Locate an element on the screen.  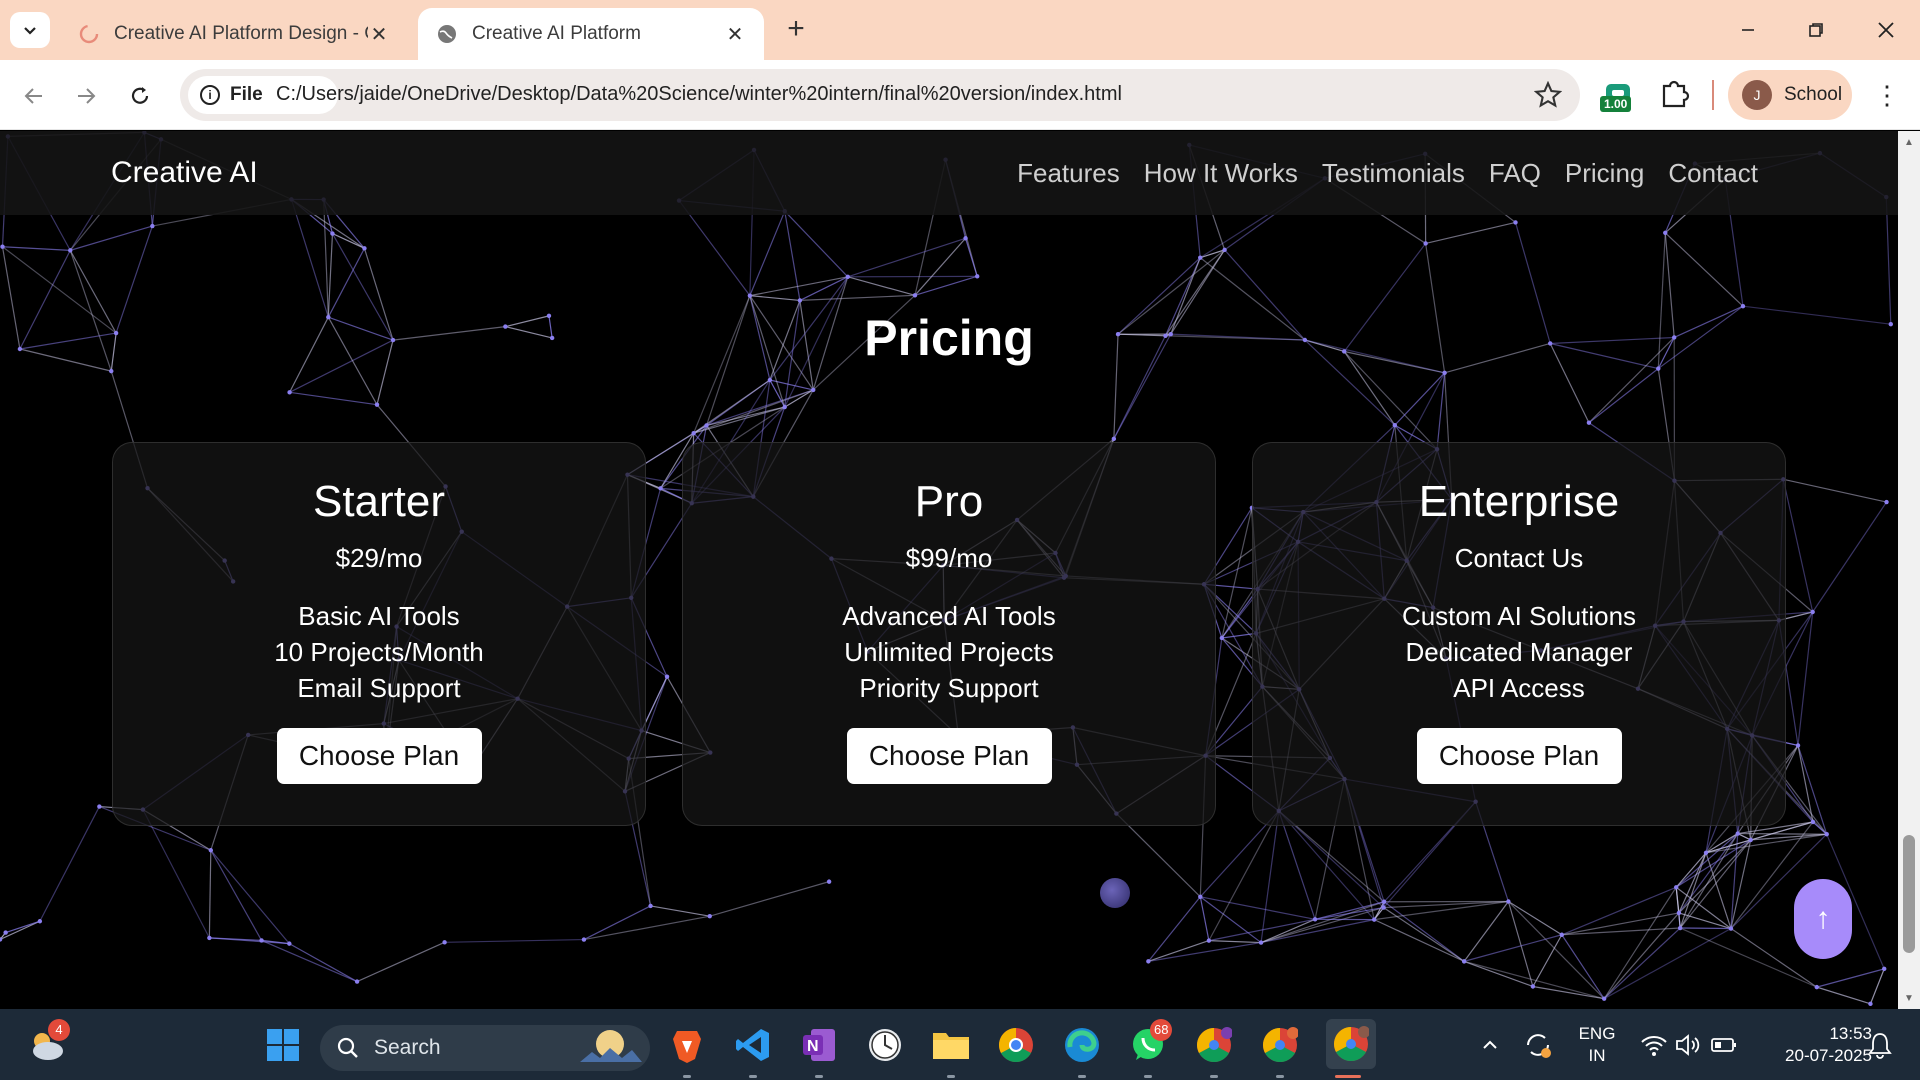
profile-button: J School is located at coordinates (1790, 95).